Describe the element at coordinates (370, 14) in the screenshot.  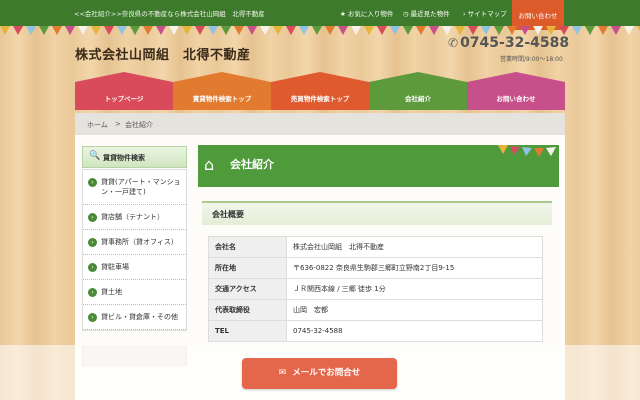
I see `favorites-label: お気に入り物件` at that location.